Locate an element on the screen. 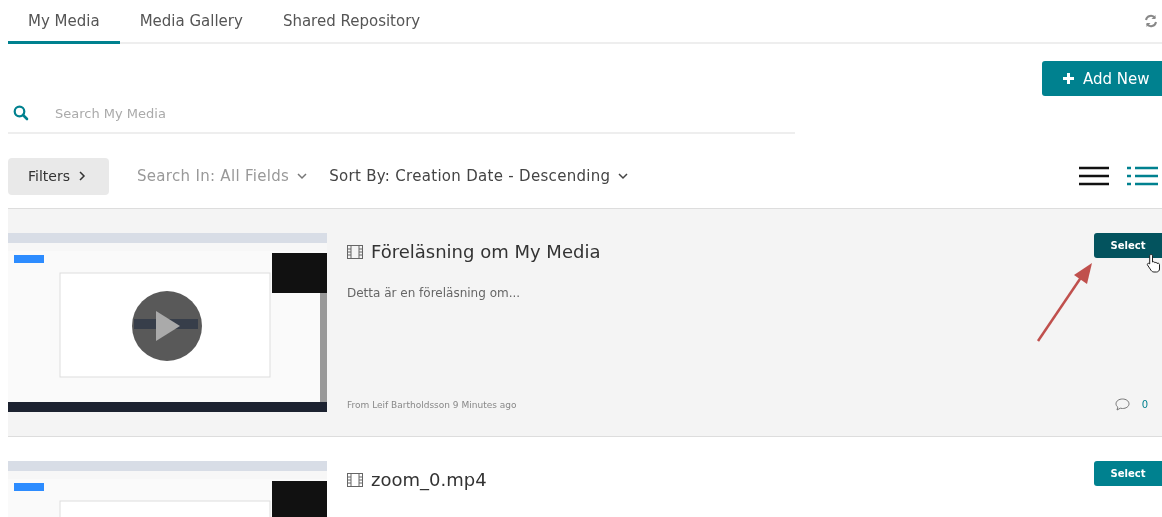 Image resolution: width=1162 pixels, height=517 pixels. media-title: Föreläsning om My Media is located at coordinates (486, 251).